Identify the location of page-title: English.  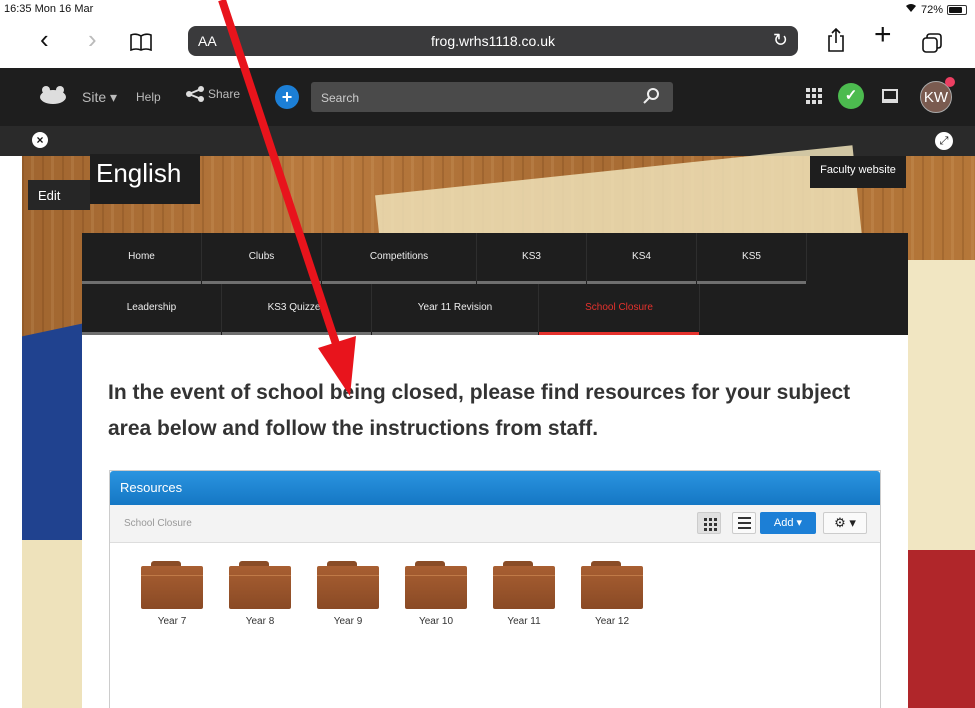
(145, 179).